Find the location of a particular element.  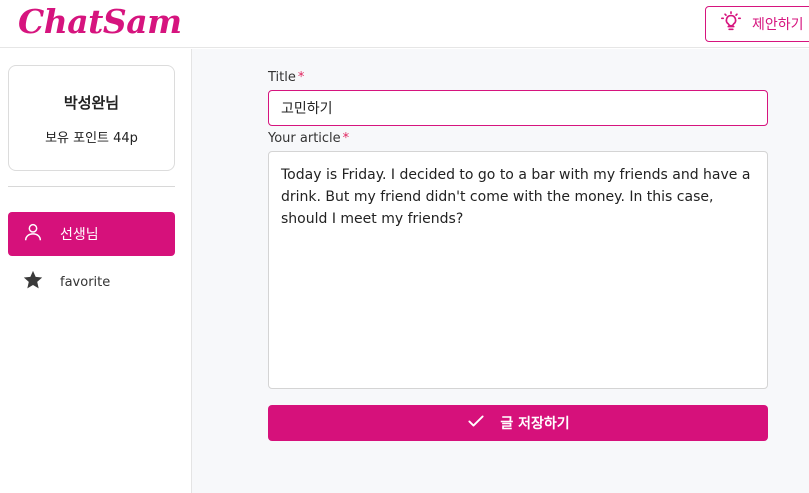

save-article-button: 글 저장하기 is located at coordinates (518, 423).